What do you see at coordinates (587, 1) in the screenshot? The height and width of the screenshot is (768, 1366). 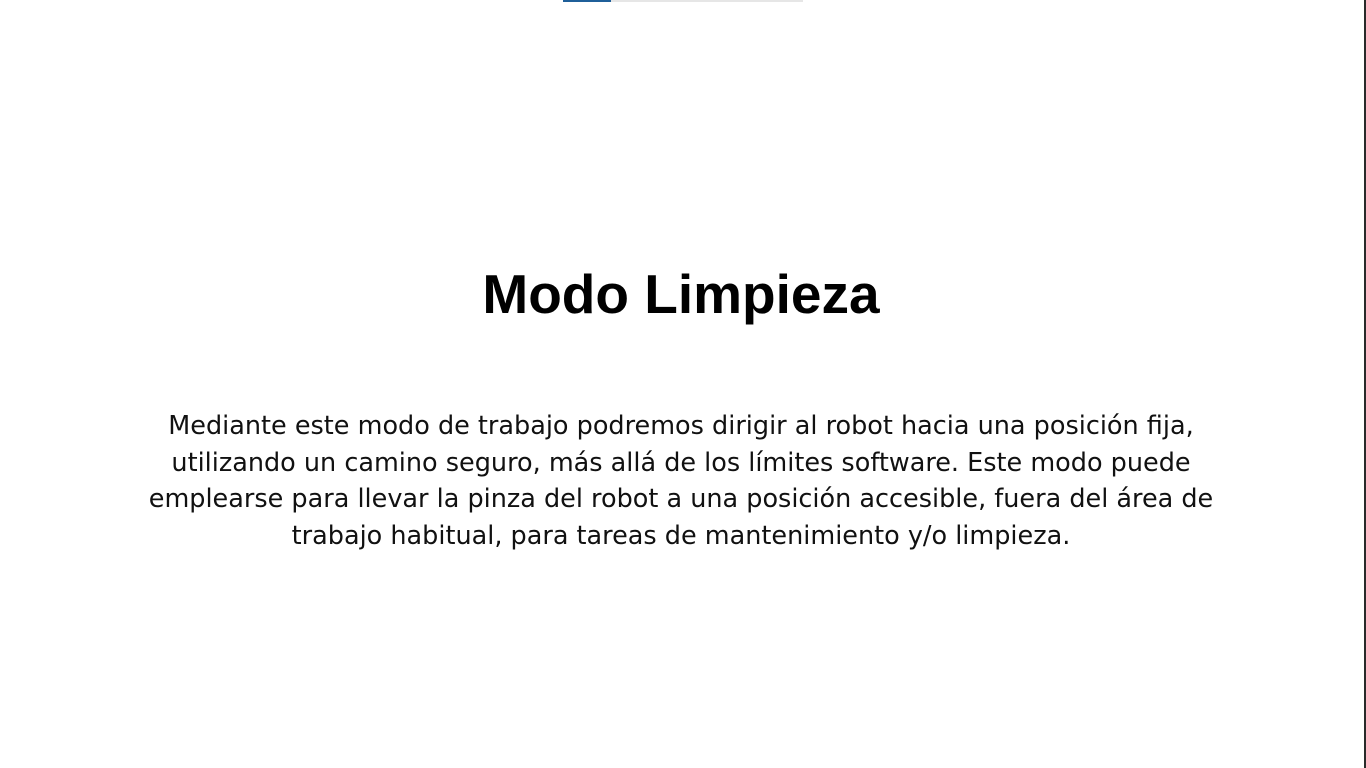 I see `progress-bar-fill` at bounding box center [587, 1].